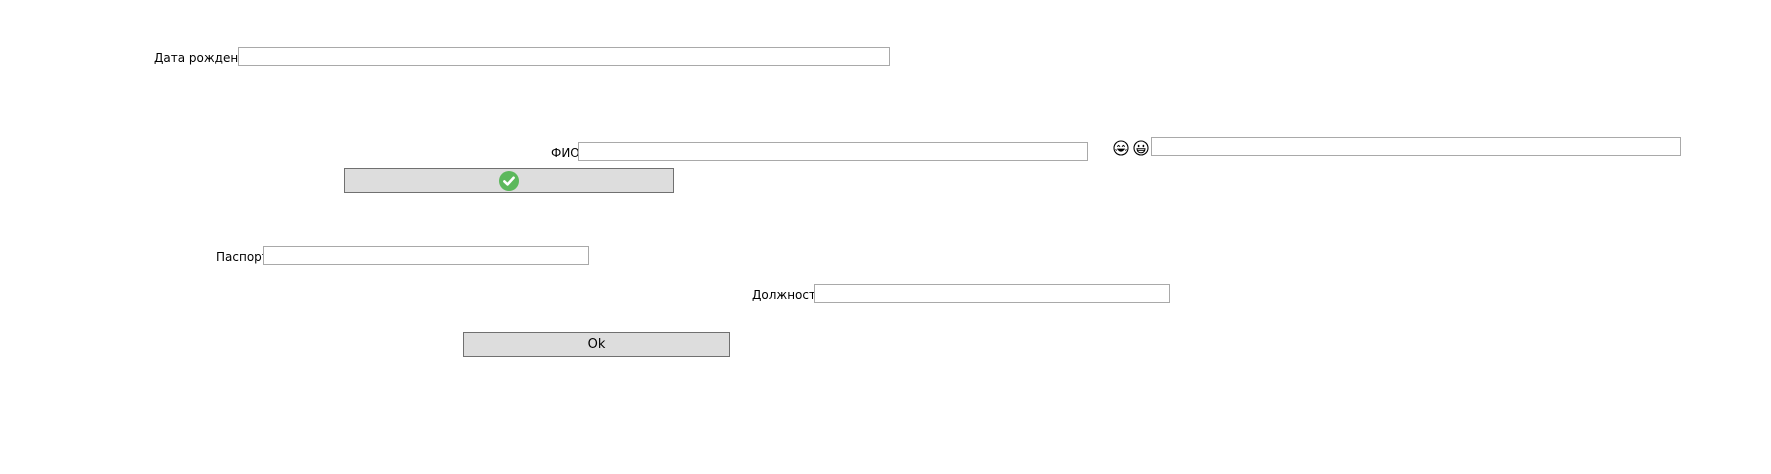 The height and width of the screenshot is (474, 1771). Describe the element at coordinates (833, 151) in the screenshot. I see `full-name-field` at that location.